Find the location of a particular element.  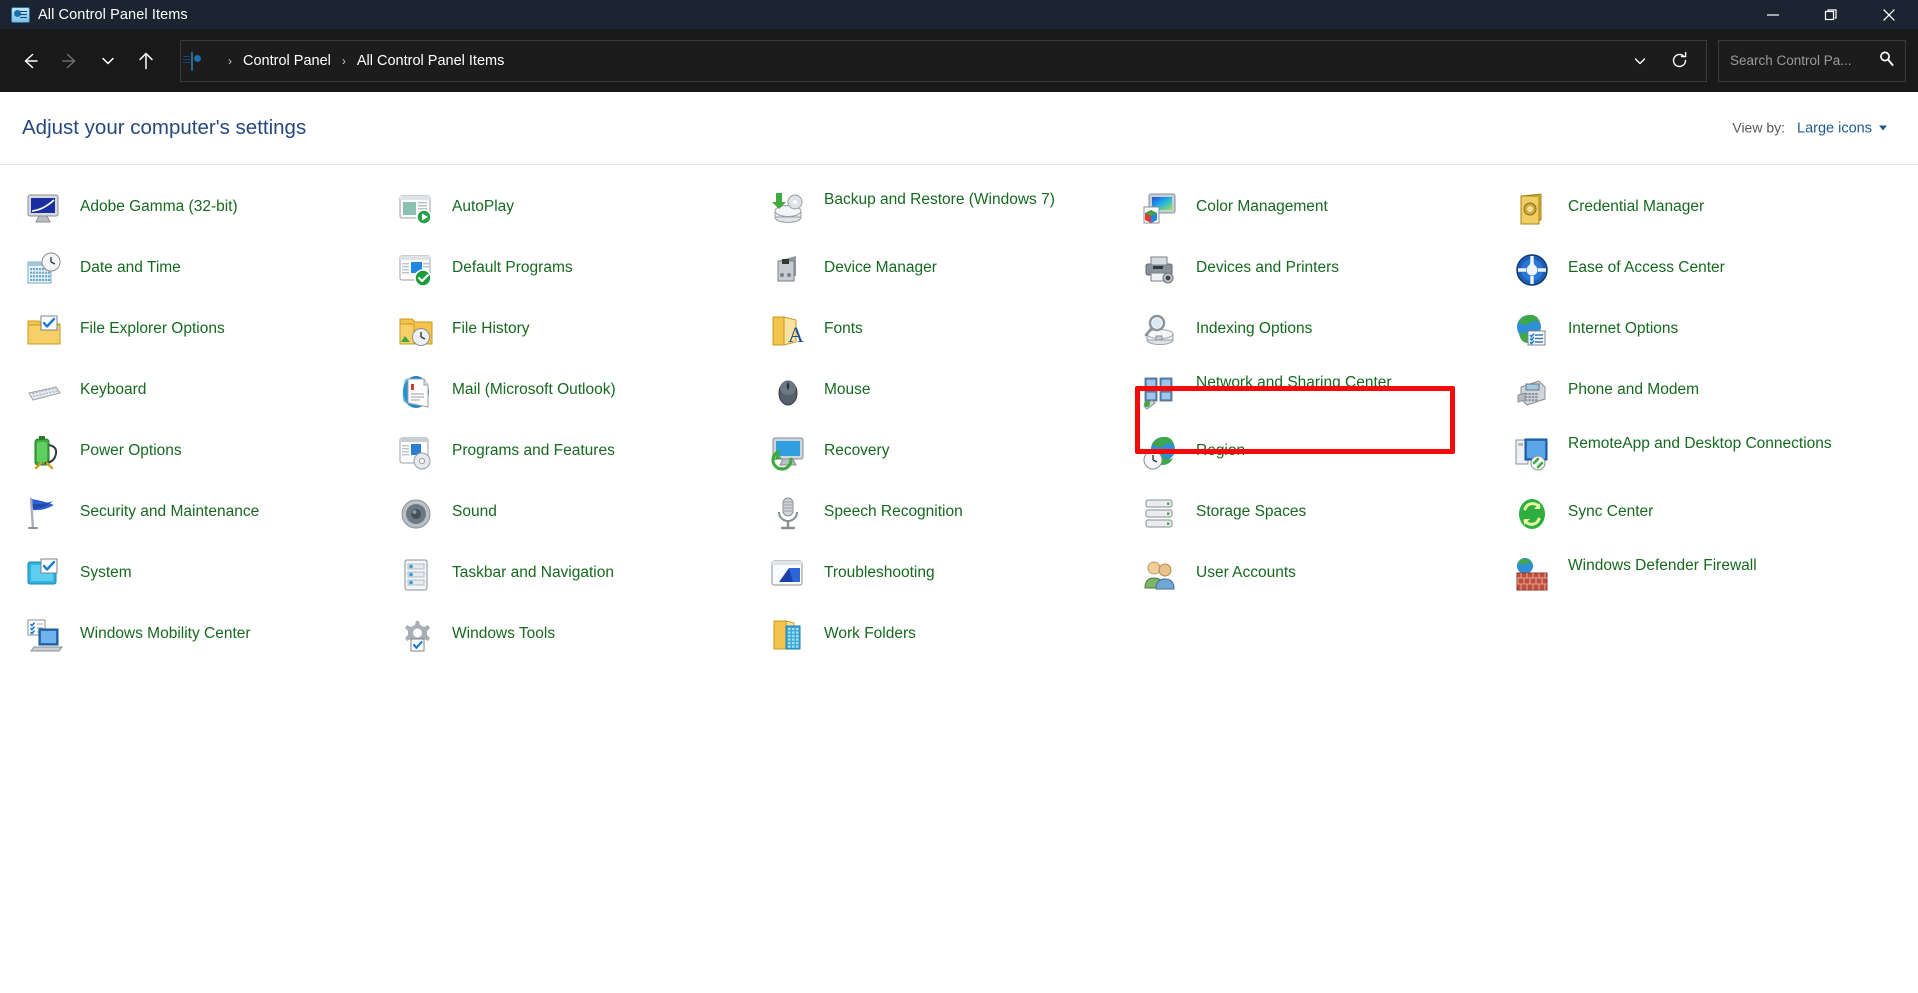

control-panel-item-label: File History is located at coordinates (491, 328).